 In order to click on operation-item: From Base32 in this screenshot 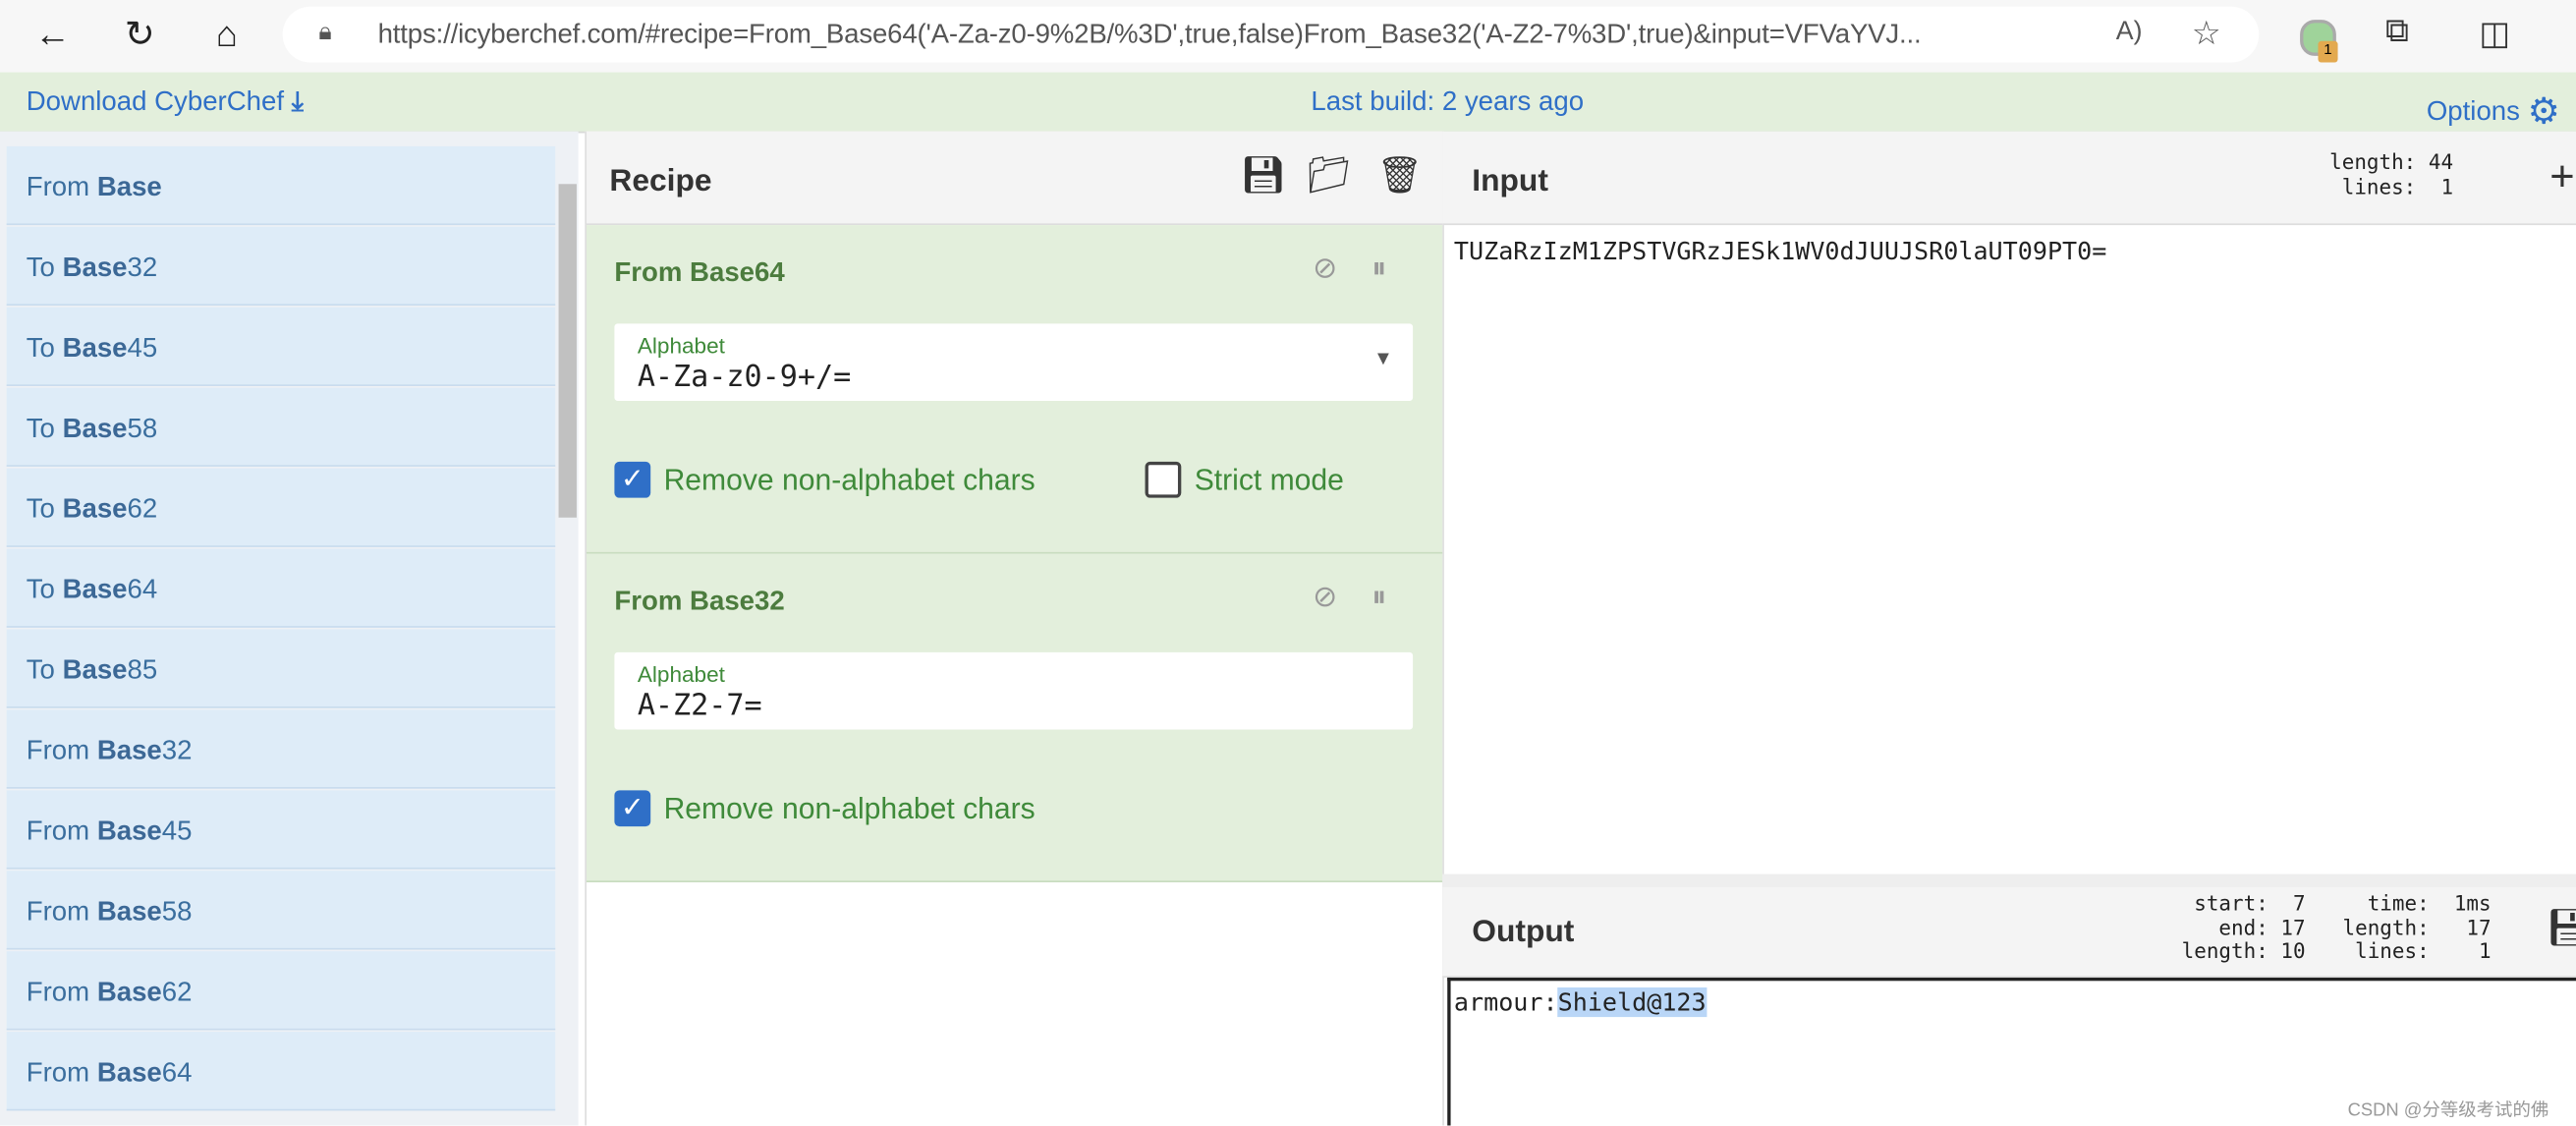, I will do `click(281, 749)`.